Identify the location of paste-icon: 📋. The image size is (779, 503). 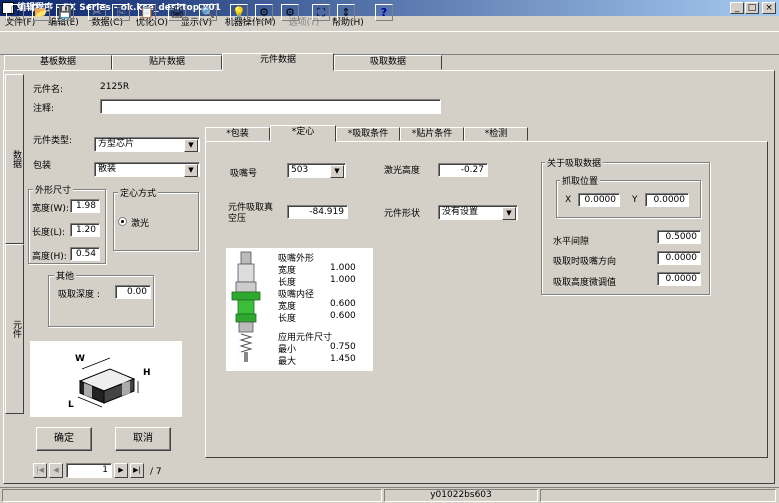
(147, 12).